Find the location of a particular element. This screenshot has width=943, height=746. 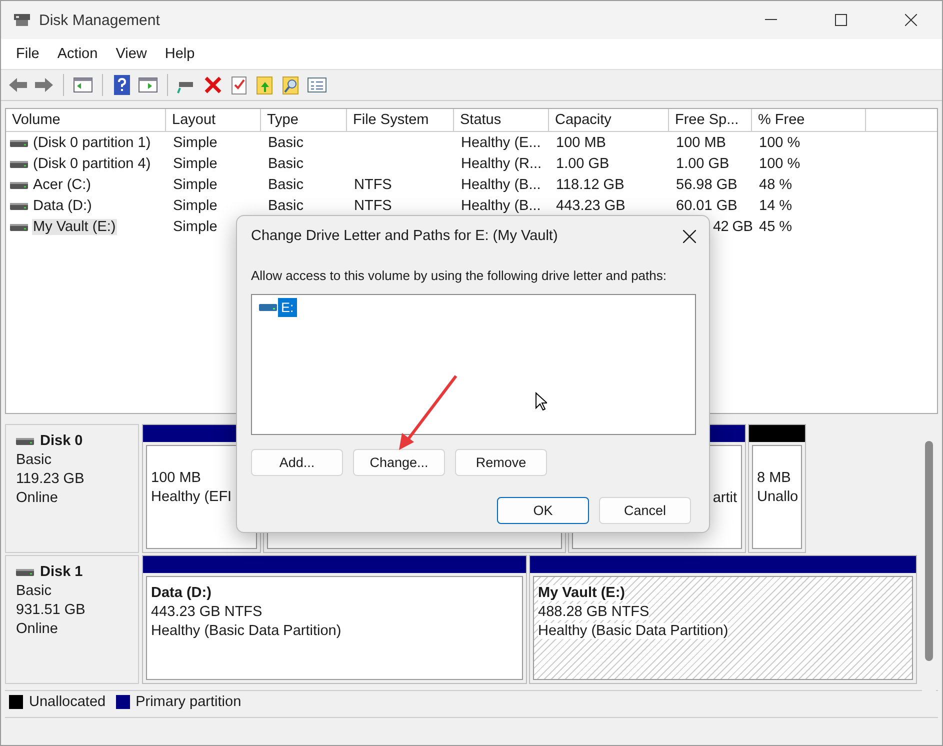

column-header: File System is located at coordinates (400, 120).